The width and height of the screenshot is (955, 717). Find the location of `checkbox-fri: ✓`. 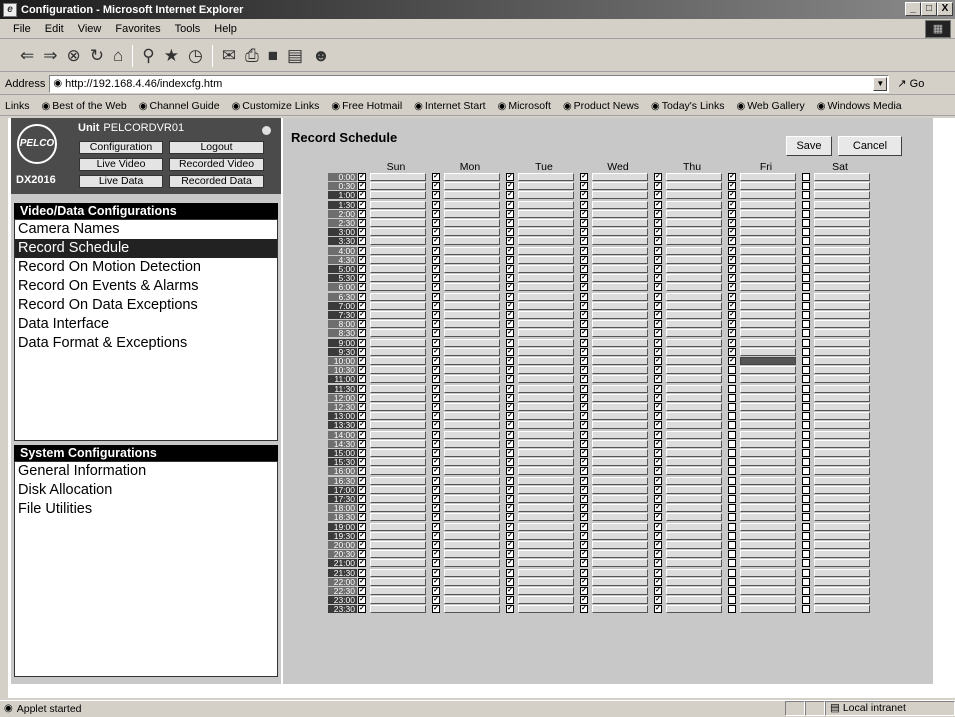

checkbox-fri: ✓ is located at coordinates (732, 269).